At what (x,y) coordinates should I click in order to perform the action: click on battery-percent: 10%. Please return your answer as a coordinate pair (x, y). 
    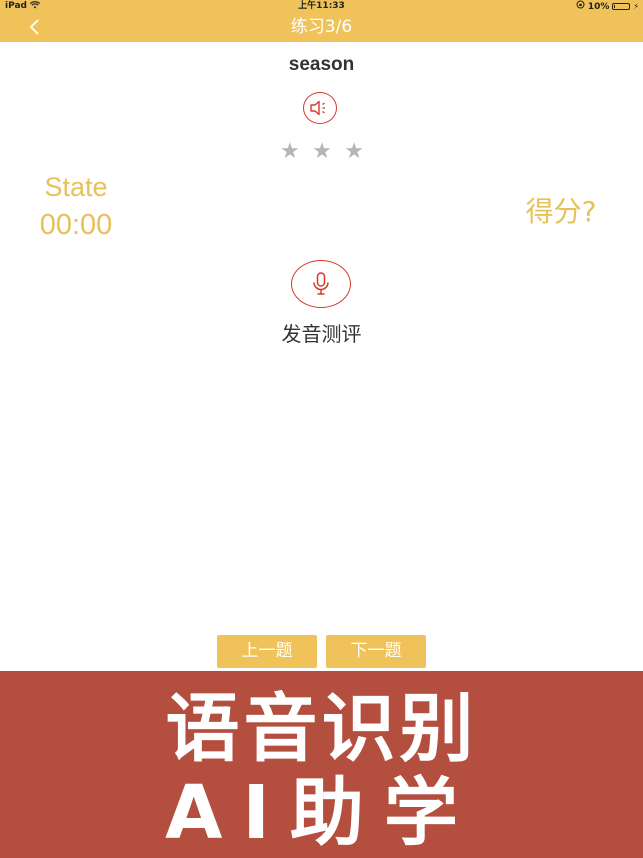
    Looking at the image, I should click on (598, 6).